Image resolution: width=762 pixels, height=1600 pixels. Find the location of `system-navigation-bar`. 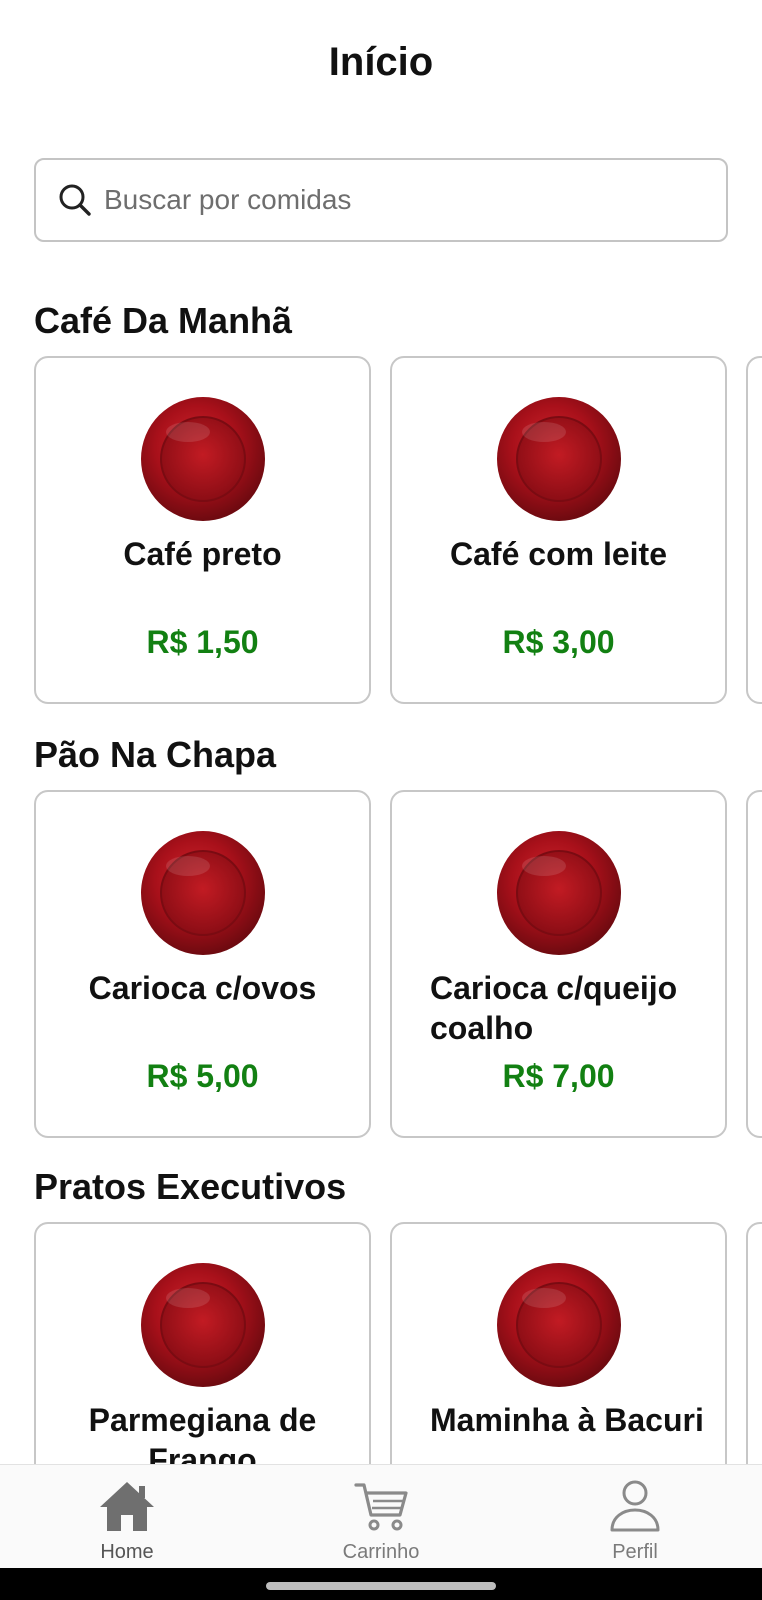

system-navigation-bar is located at coordinates (381, 1584).